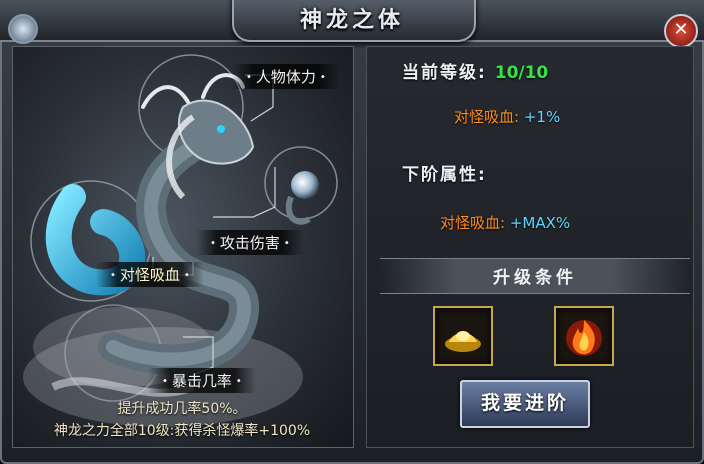 This screenshot has height=464, width=704. I want to click on footer-line-1: 提升成功几率50%。, so click(182, 409).